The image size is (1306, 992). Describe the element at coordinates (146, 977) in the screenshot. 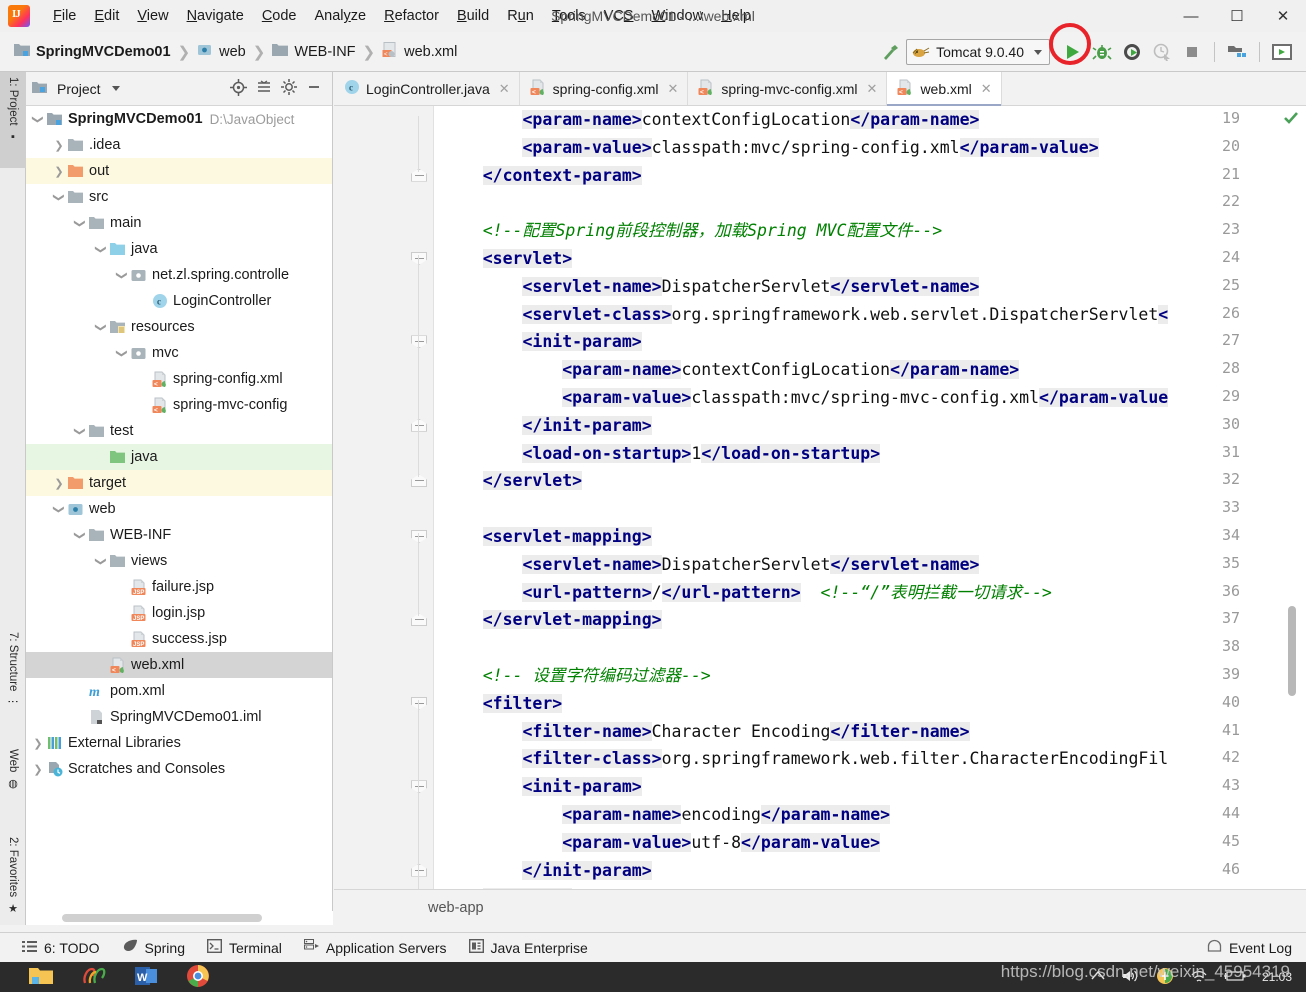

I see `word-icon: W` at that location.